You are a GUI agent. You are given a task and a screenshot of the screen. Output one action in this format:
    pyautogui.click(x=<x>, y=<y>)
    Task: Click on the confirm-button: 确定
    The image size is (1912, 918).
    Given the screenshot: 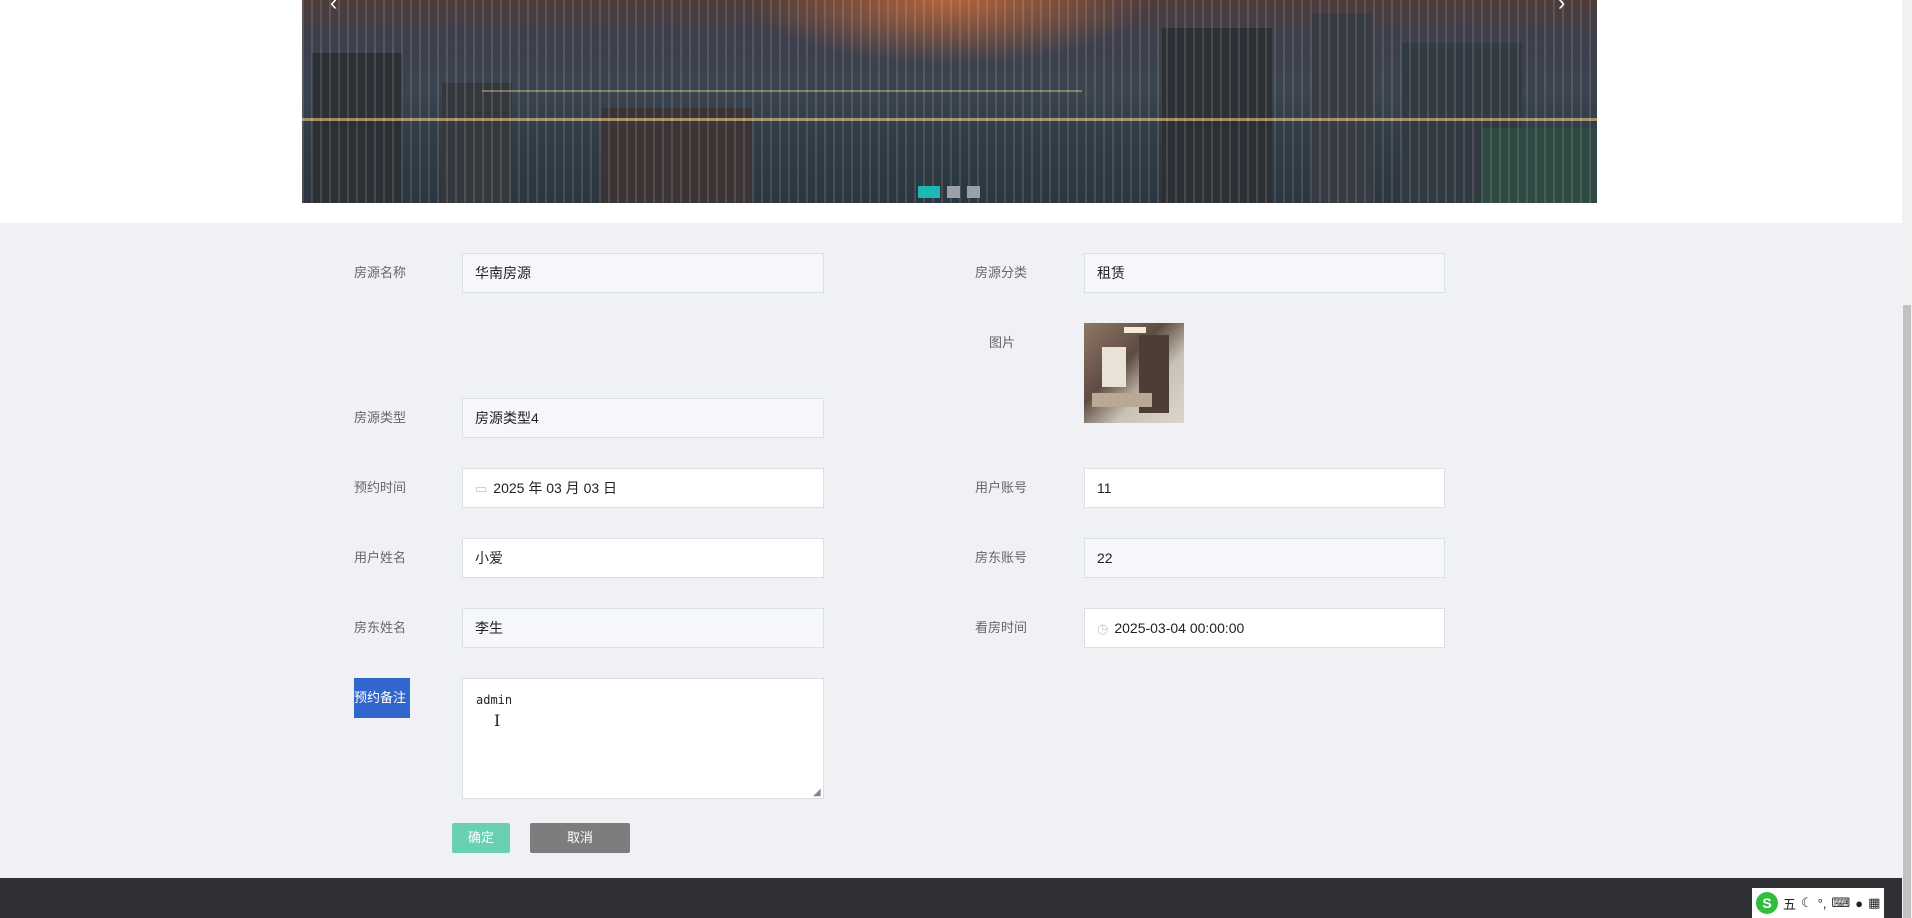 What is the action you would take?
    pyautogui.click(x=481, y=838)
    